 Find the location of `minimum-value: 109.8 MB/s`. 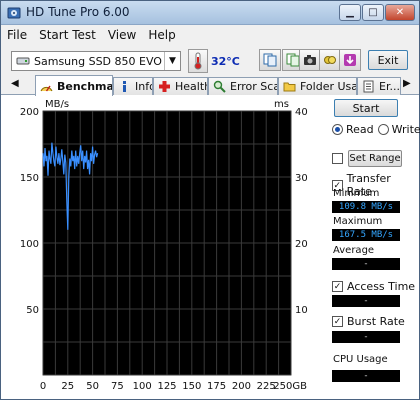

minimum-value: 109.8 MB/s is located at coordinates (366, 207).